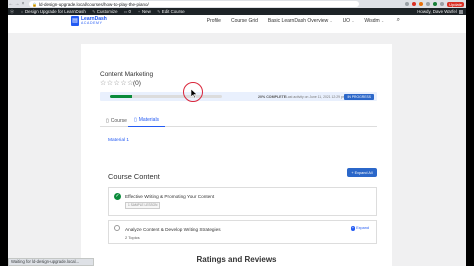  Describe the element at coordinates (22, 11) in the screenshot. I see `home-icon: ⌂` at that location.